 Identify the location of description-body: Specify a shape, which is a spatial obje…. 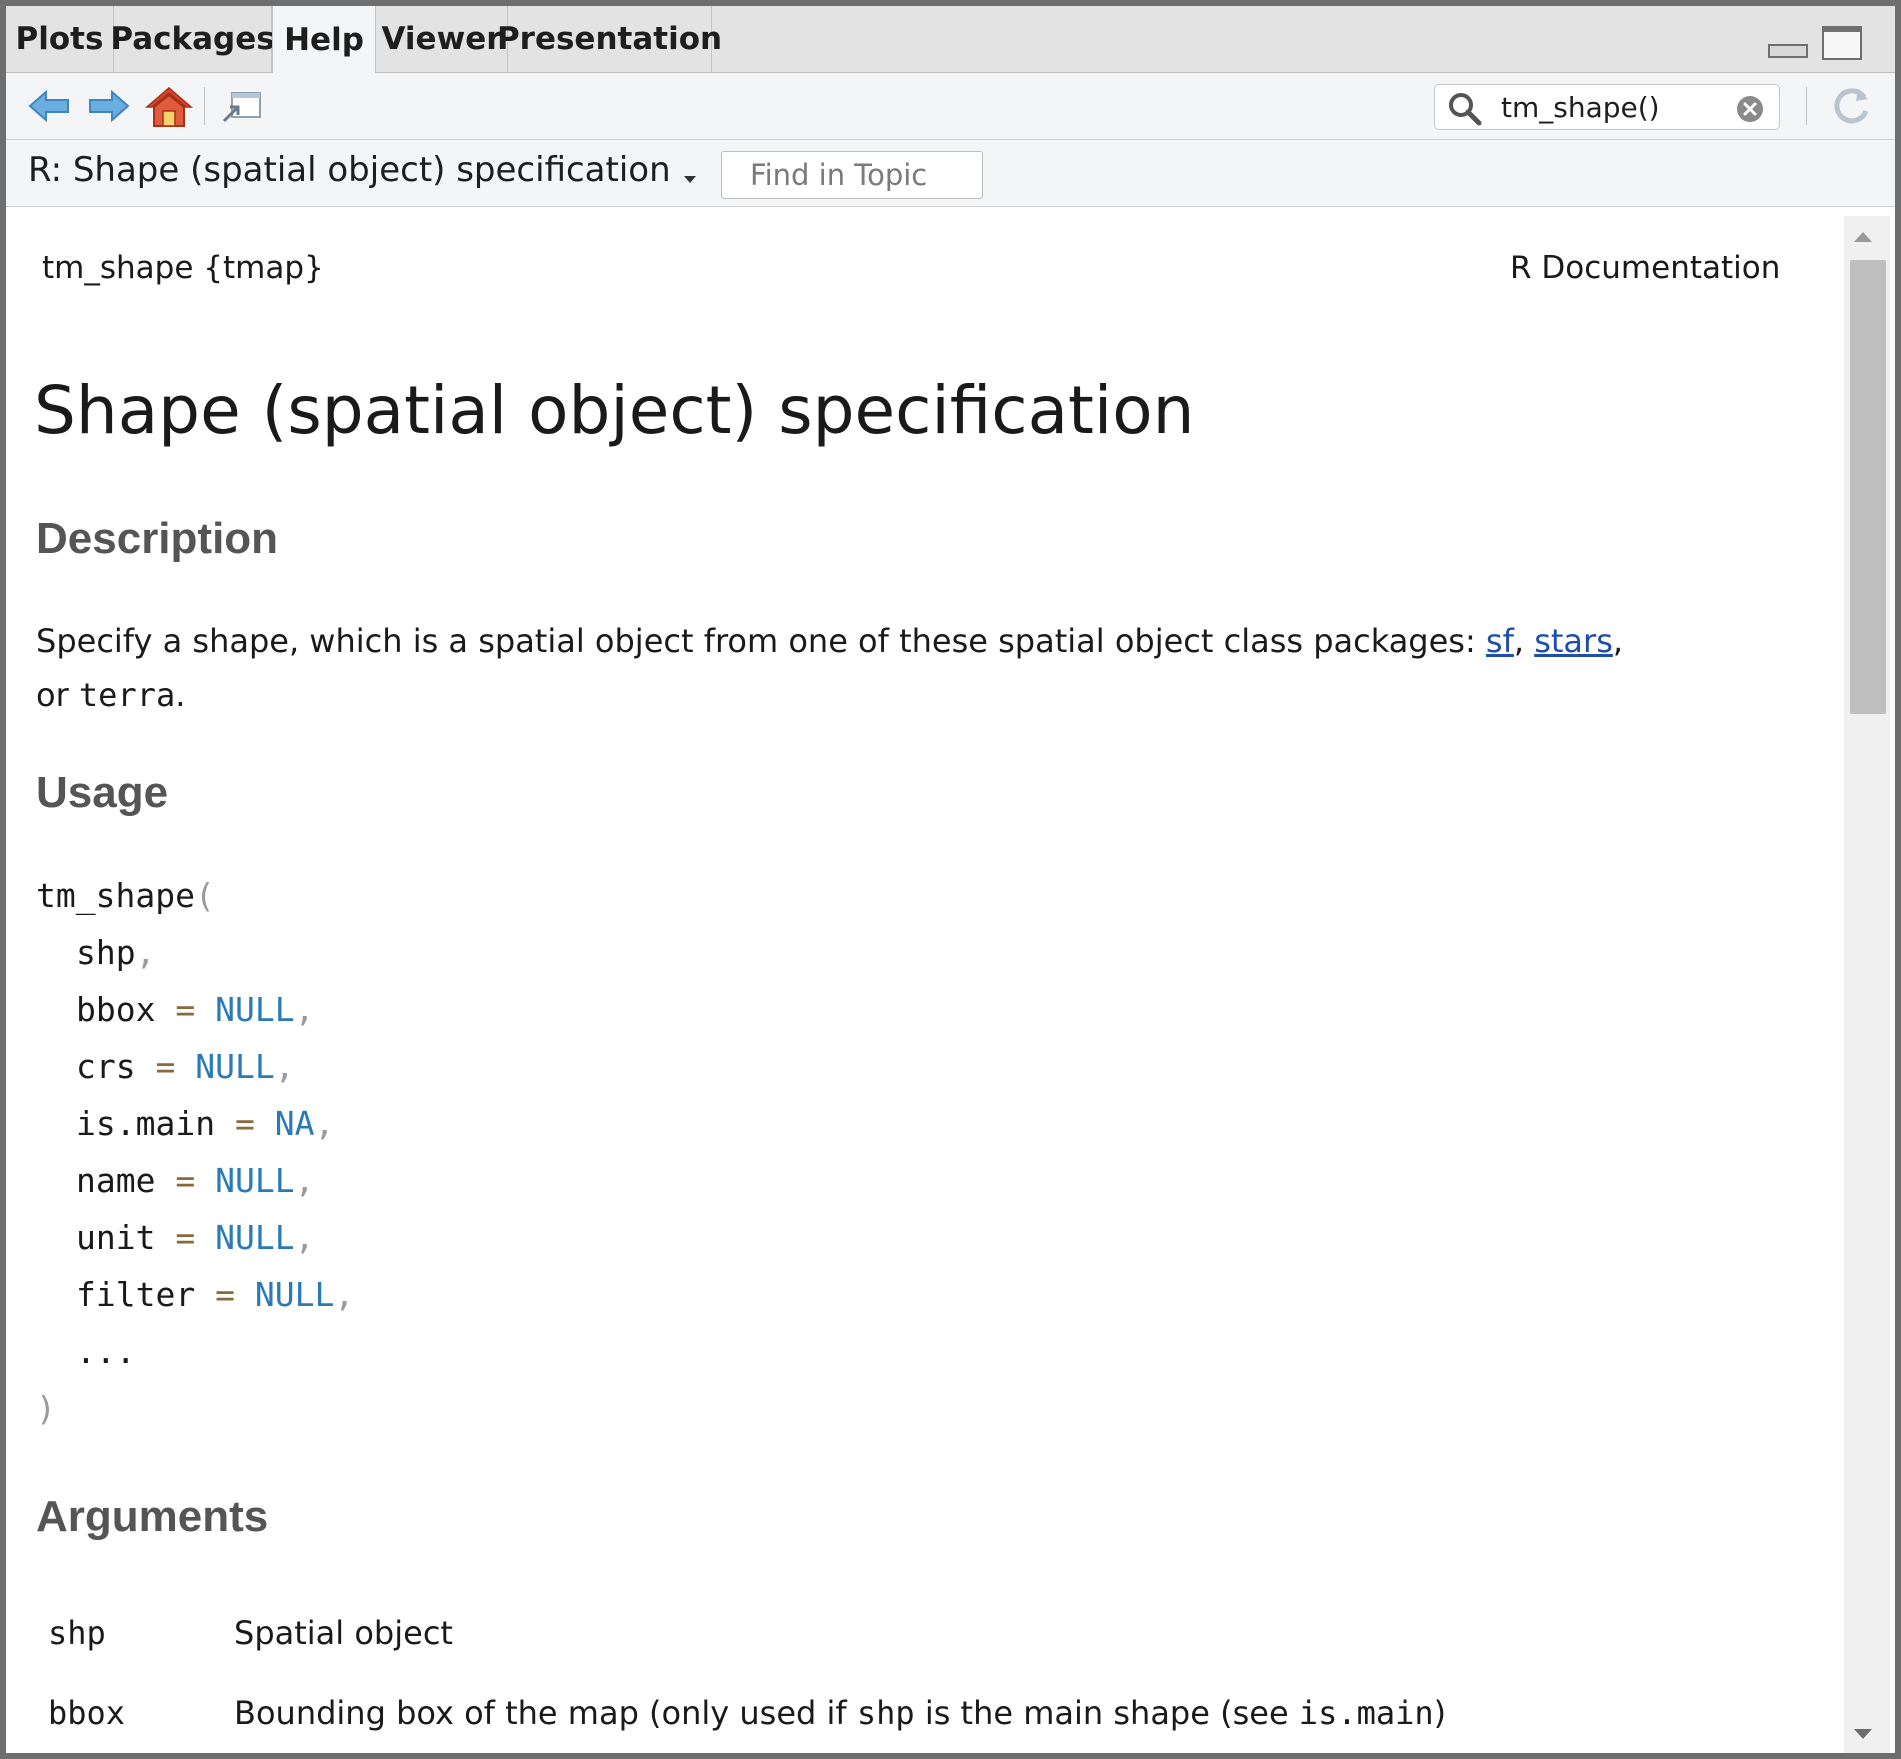
(761, 641).